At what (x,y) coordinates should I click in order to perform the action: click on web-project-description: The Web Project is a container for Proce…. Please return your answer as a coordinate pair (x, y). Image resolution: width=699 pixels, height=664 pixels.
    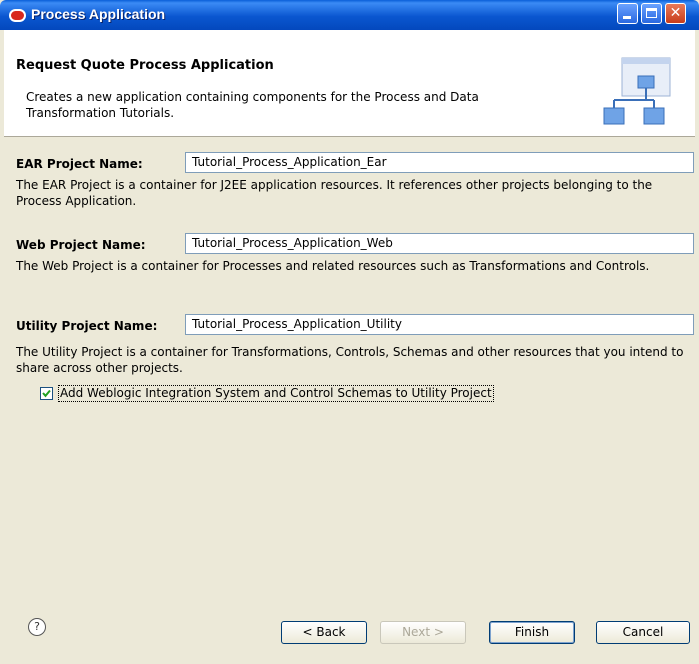
    Looking at the image, I should click on (333, 266).